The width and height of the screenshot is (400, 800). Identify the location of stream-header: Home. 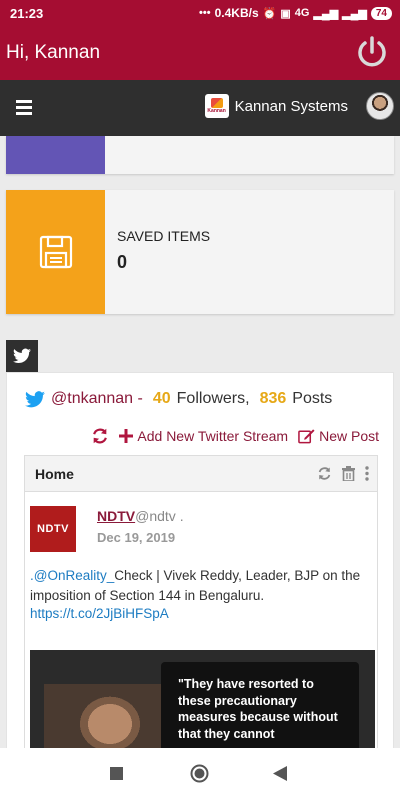
(201, 474).